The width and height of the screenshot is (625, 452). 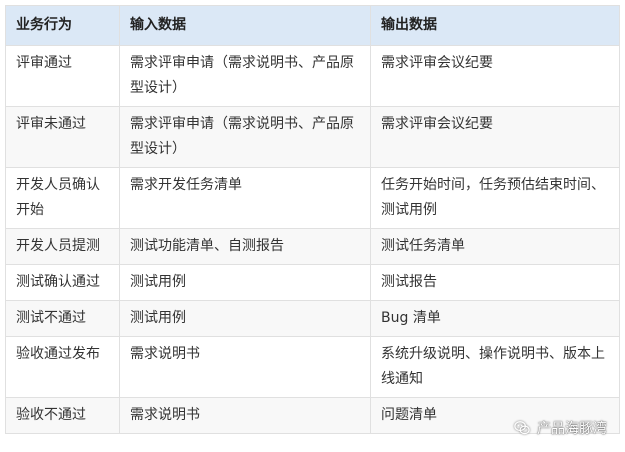 What do you see at coordinates (245, 25) in the screenshot?
I see `column-header-input-data: 输入数据` at bounding box center [245, 25].